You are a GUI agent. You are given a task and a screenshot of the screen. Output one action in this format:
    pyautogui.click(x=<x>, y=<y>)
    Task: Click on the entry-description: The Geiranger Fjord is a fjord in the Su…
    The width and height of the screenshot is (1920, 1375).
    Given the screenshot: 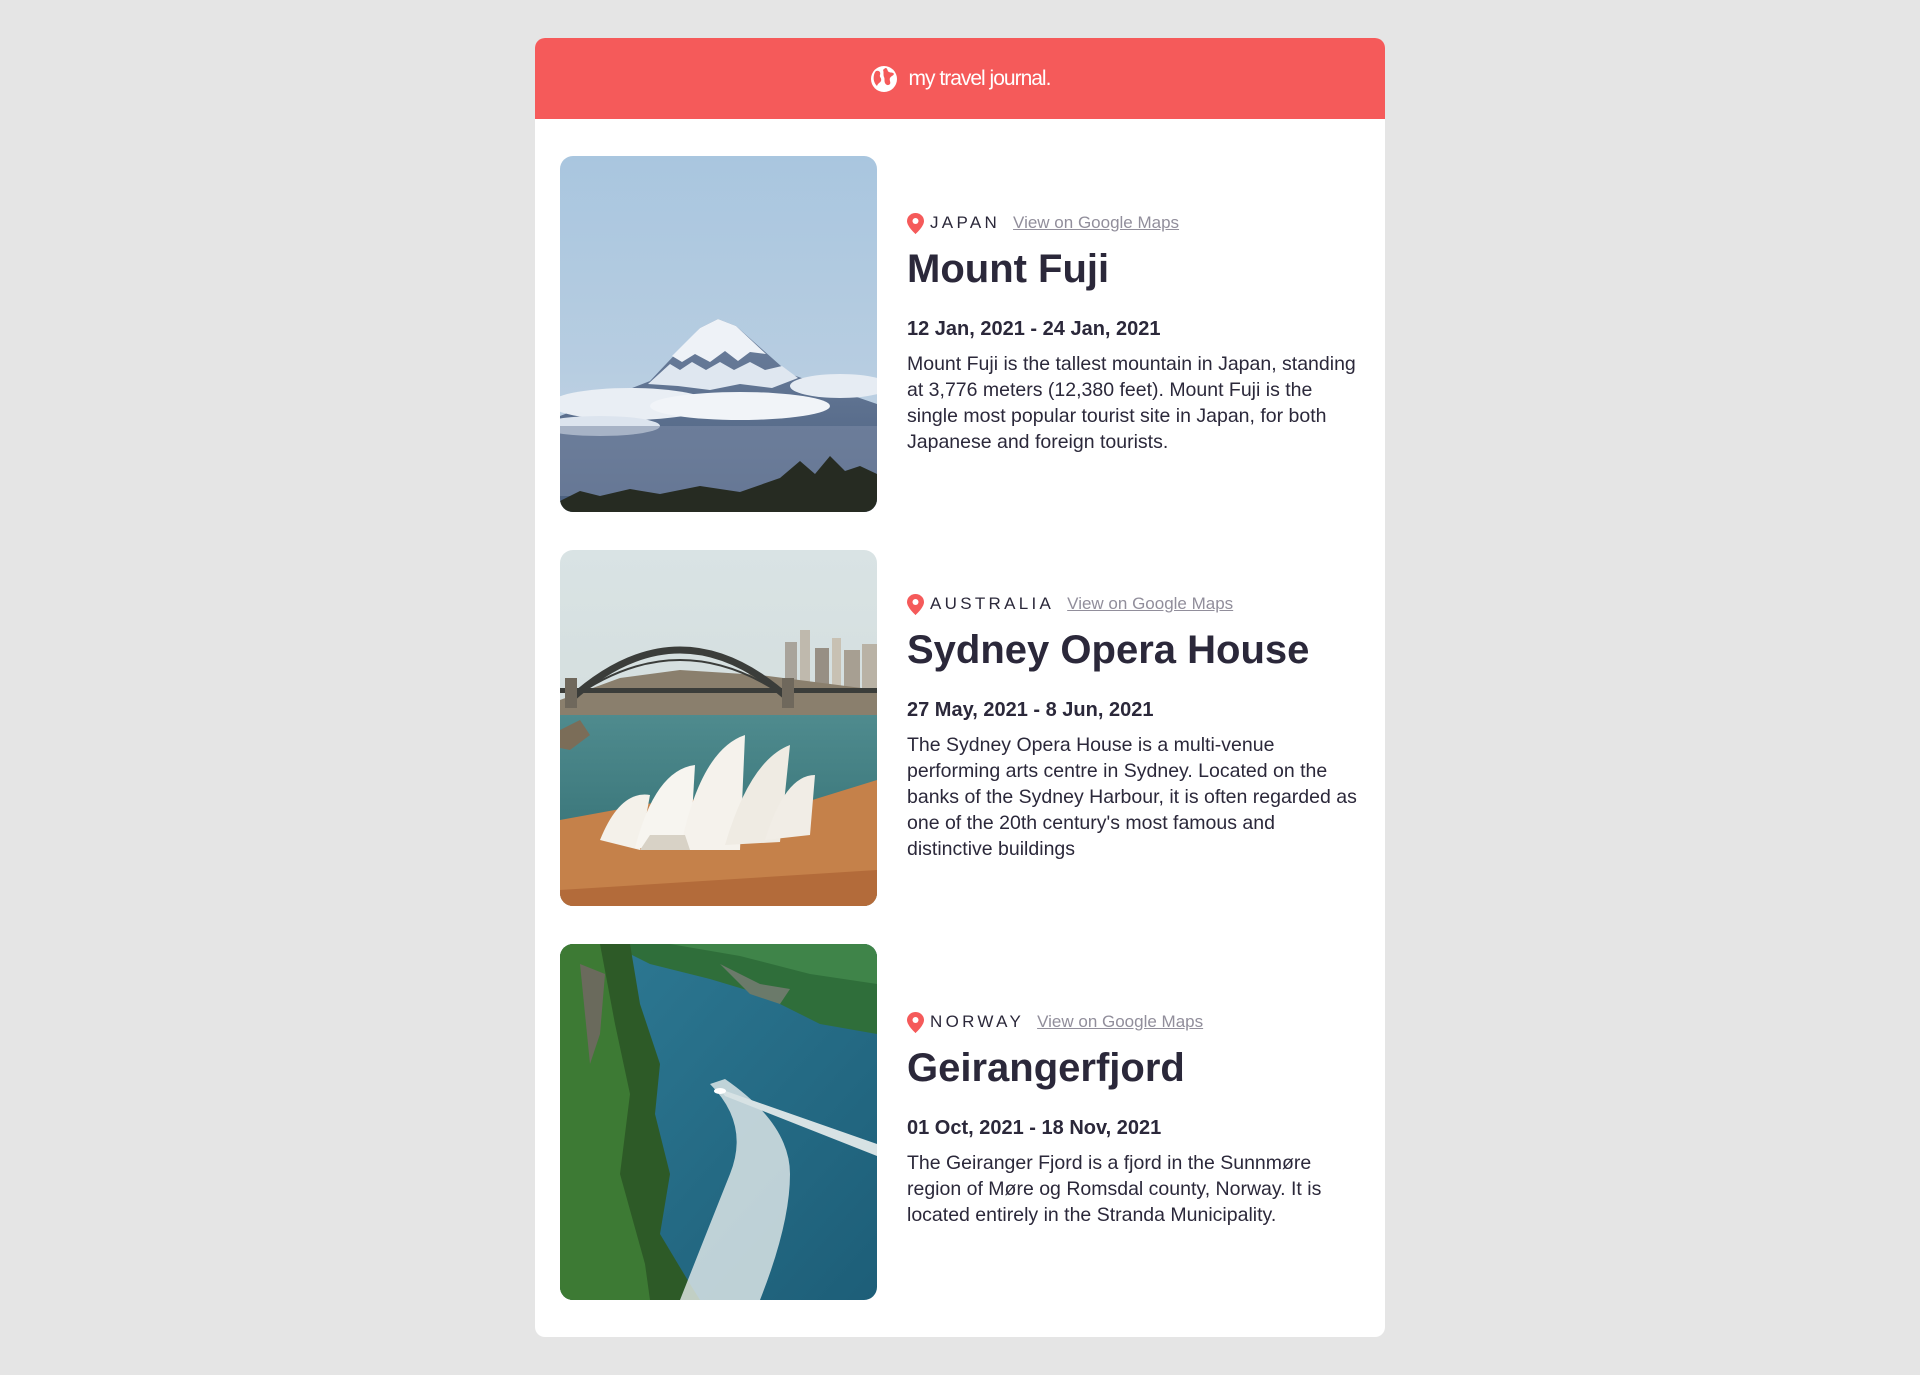 What is the action you would take?
    pyautogui.click(x=1114, y=1189)
    